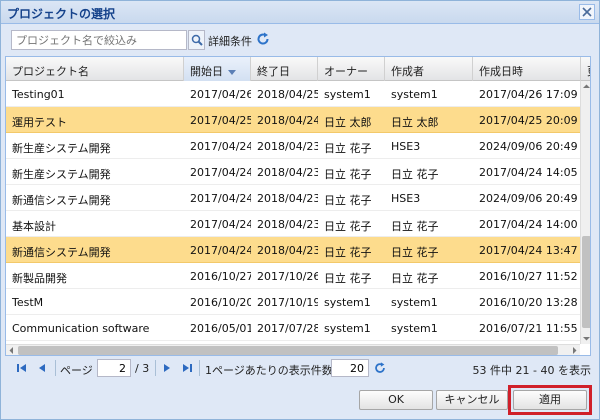 This screenshot has width=600, height=420. Describe the element at coordinates (527, 69) in the screenshot. I see `column-header-created-at: 作成日時` at that location.